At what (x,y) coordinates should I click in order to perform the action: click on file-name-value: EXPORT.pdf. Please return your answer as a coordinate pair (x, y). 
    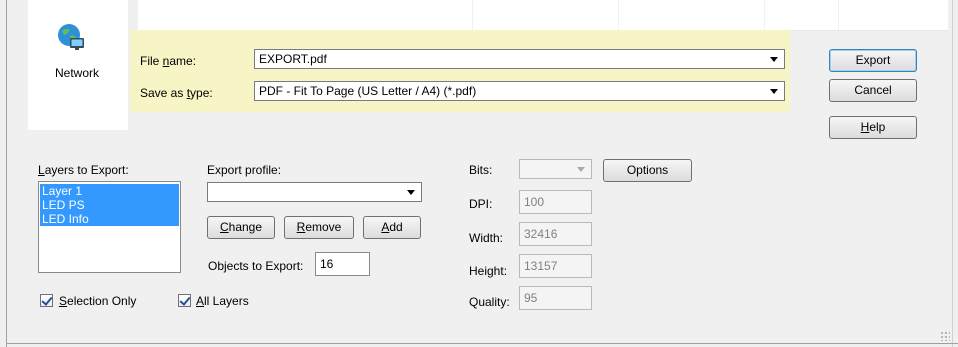
    Looking at the image, I should click on (293, 59).